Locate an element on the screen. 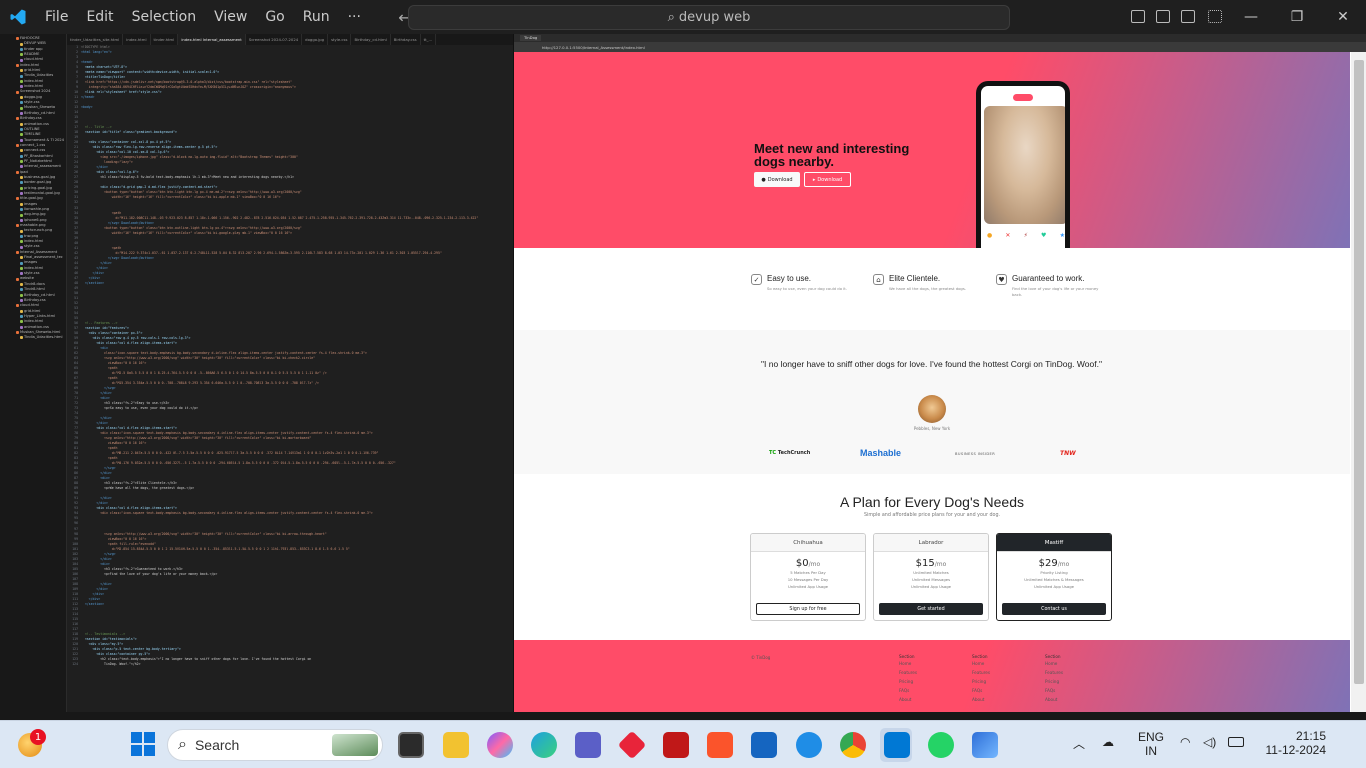  toggle-panel-icon is located at coordinates (1163, 16).